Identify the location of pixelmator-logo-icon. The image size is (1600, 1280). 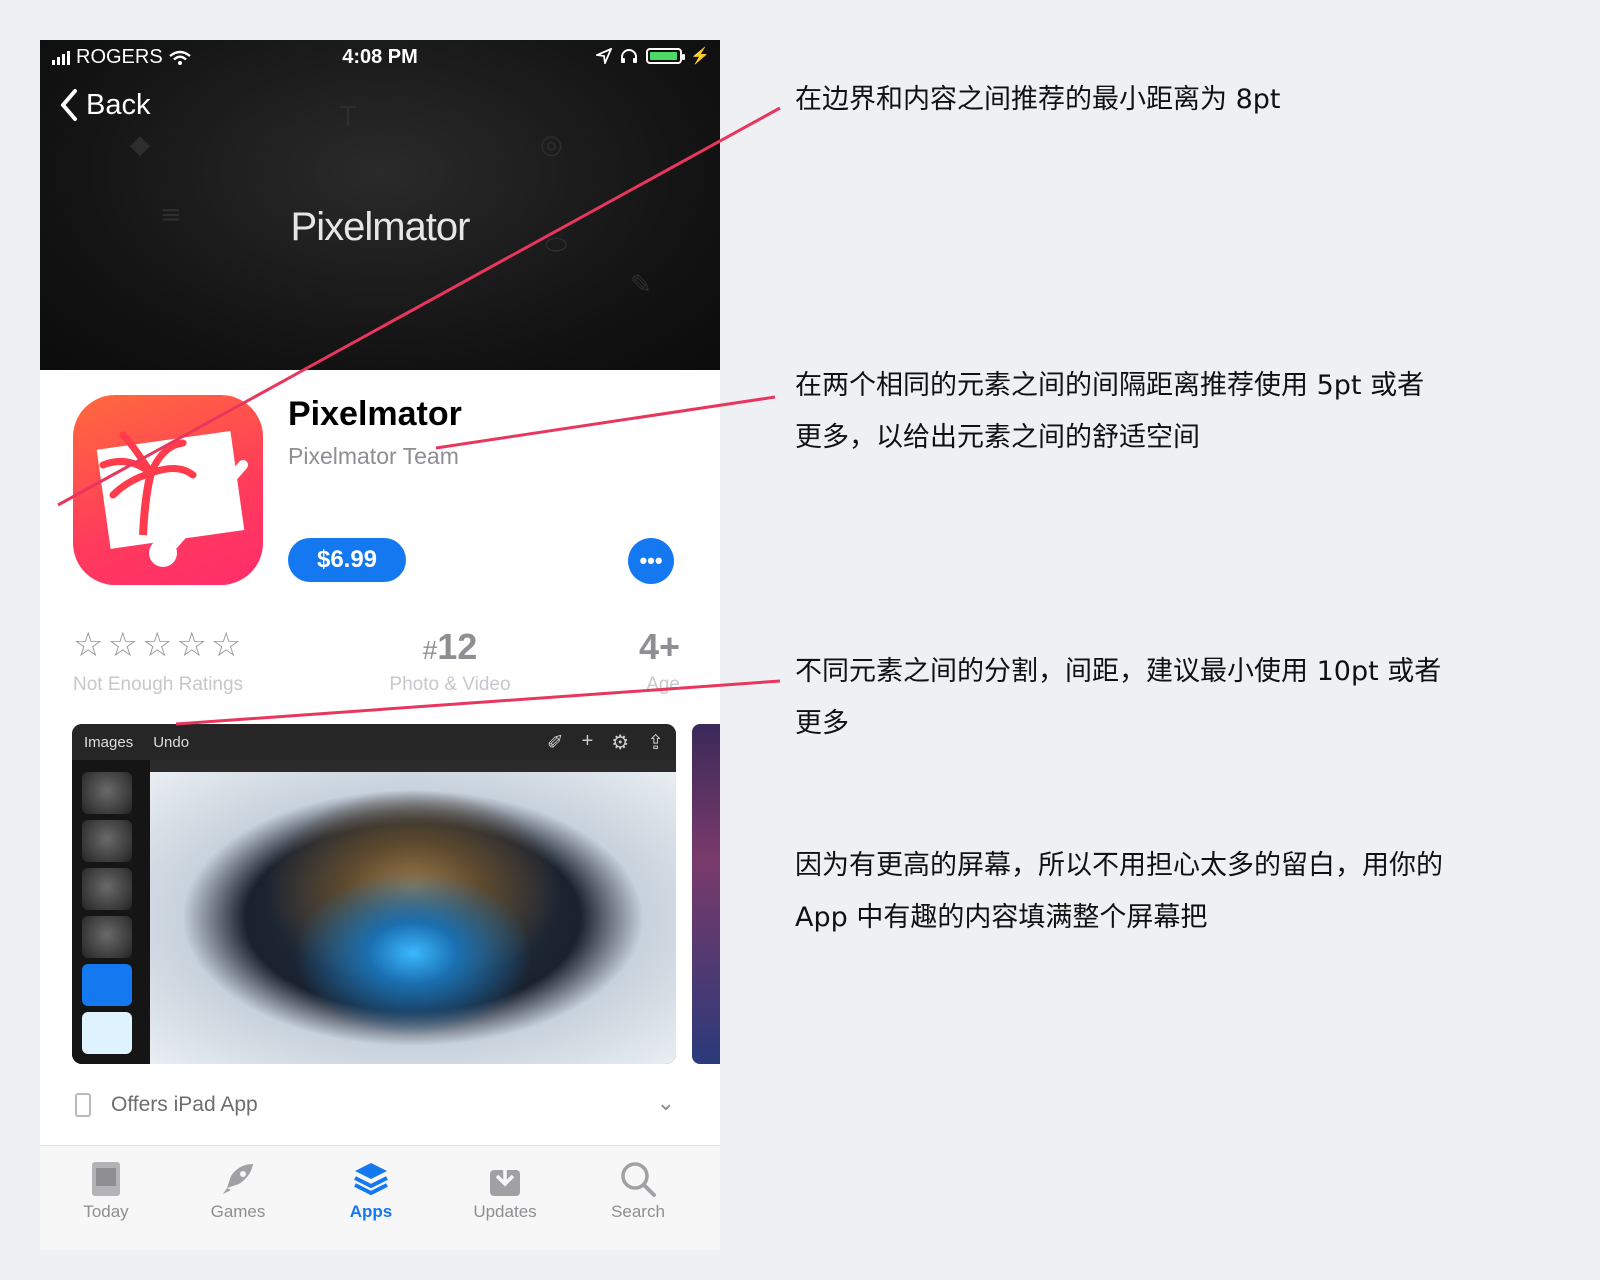
(172, 499).